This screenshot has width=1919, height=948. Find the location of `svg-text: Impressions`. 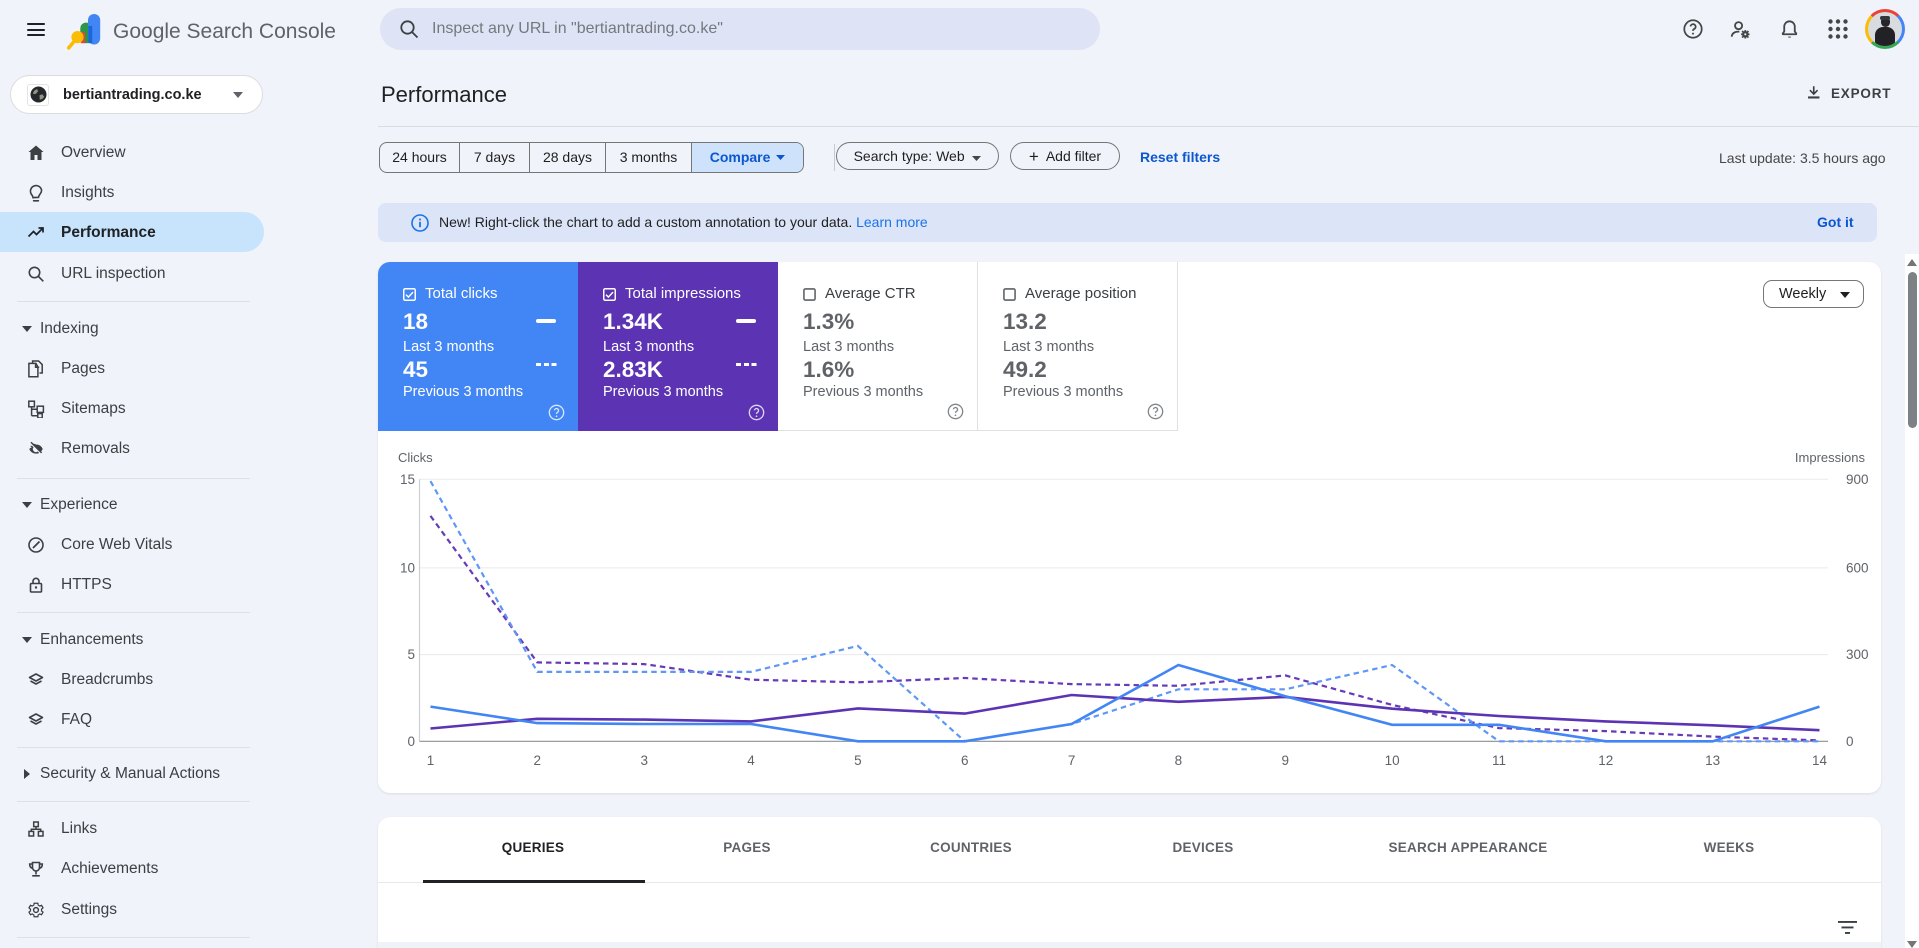

svg-text: Impressions is located at coordinates (1830, 457).